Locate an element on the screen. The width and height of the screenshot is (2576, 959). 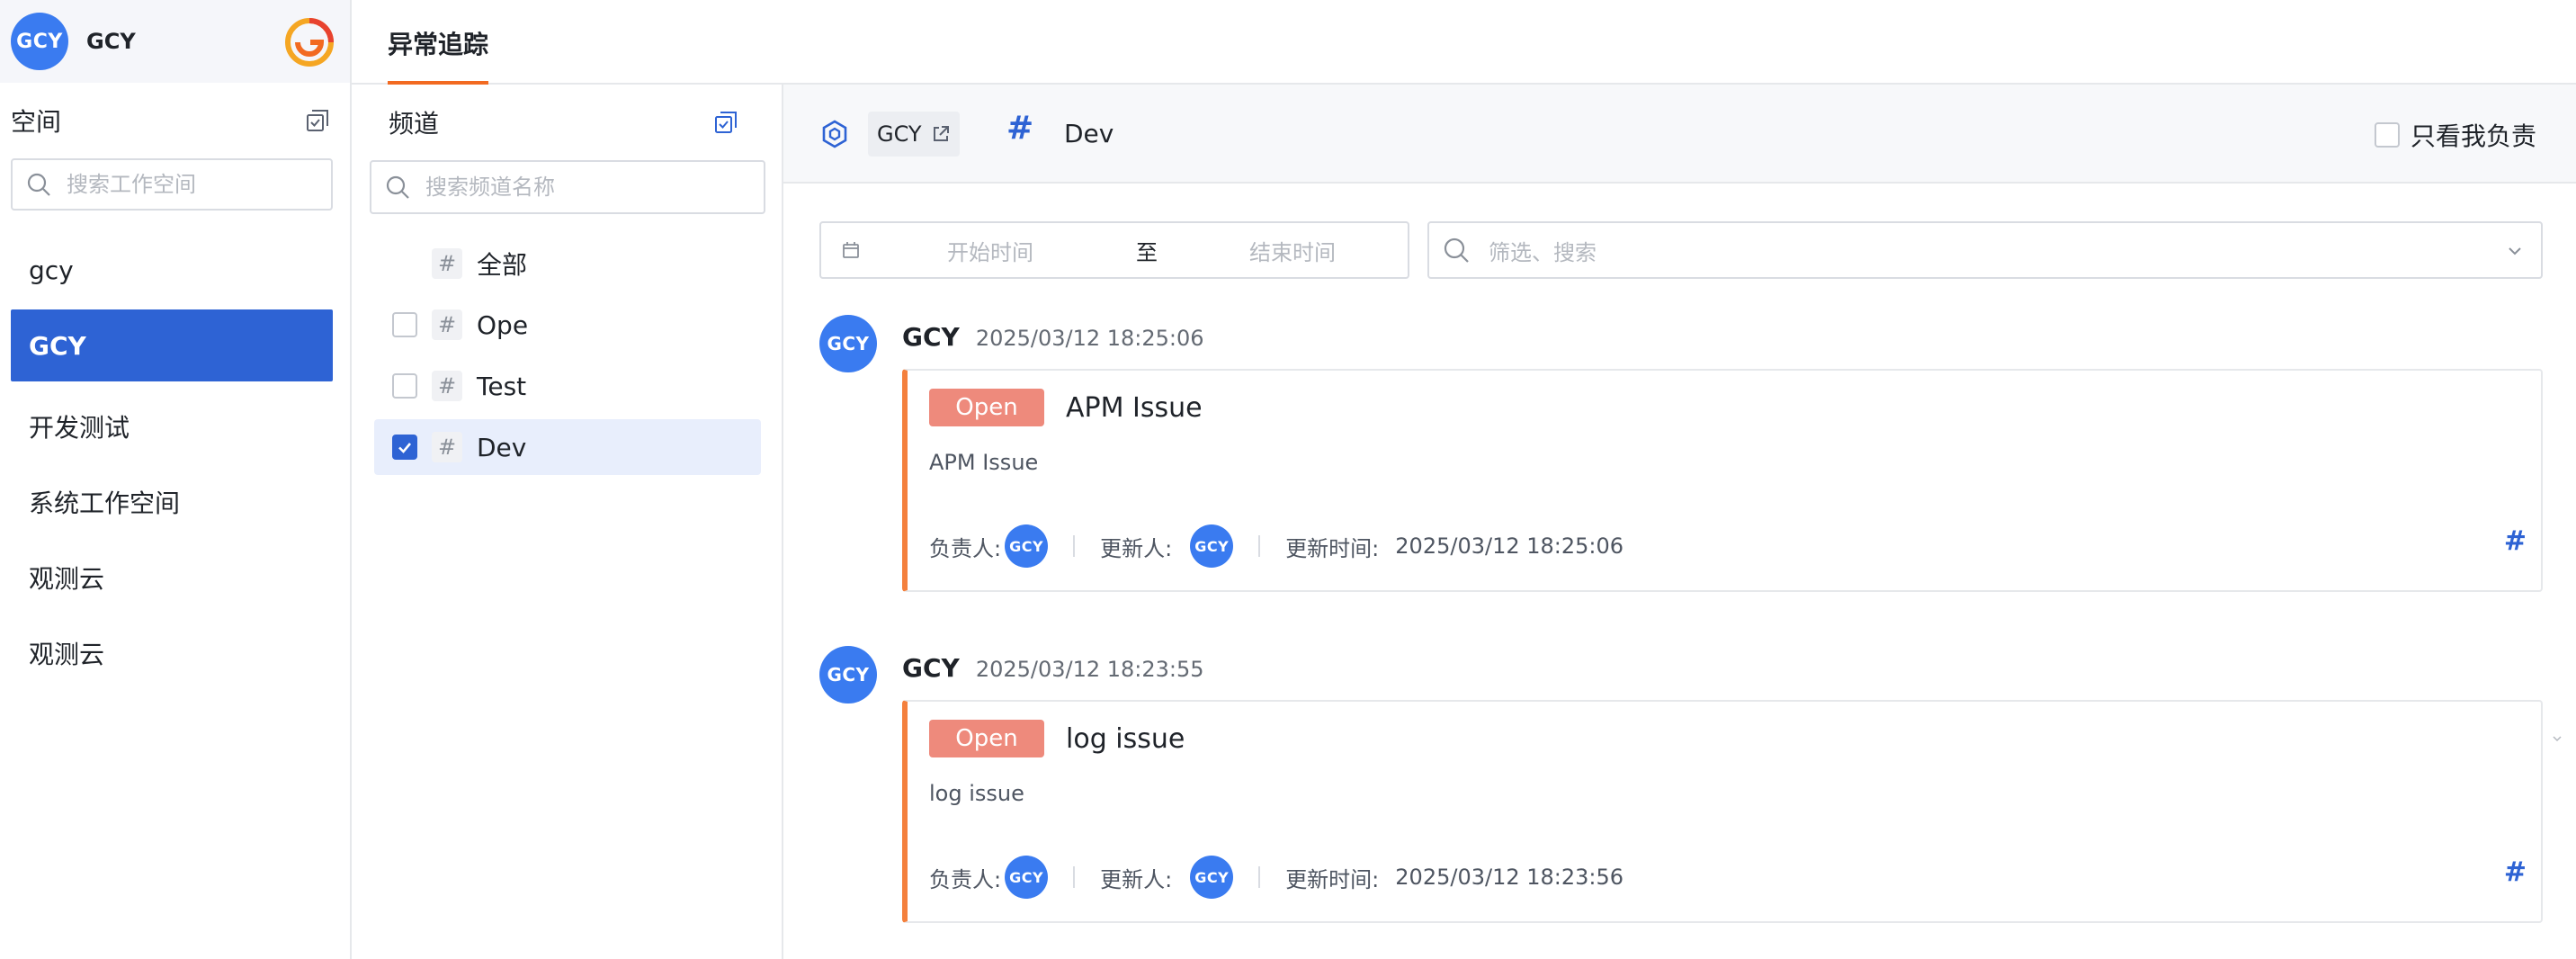
date-range-picker: 开始时间 至 结束时间 is located at coordinates (1114, 250).